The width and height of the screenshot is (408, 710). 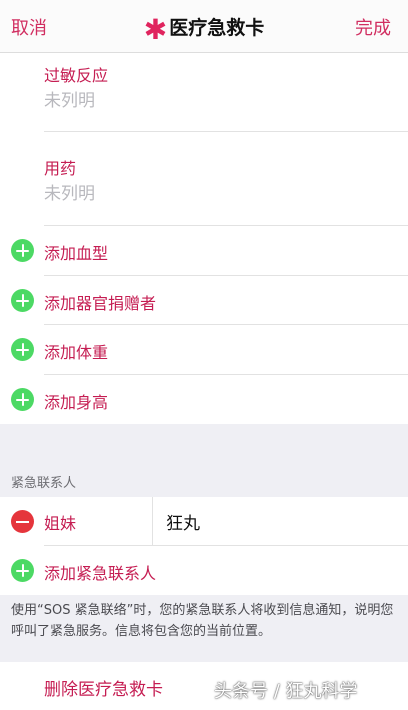 I want to click on add-weight-row: 添加体重, so click(x=204, y=349).